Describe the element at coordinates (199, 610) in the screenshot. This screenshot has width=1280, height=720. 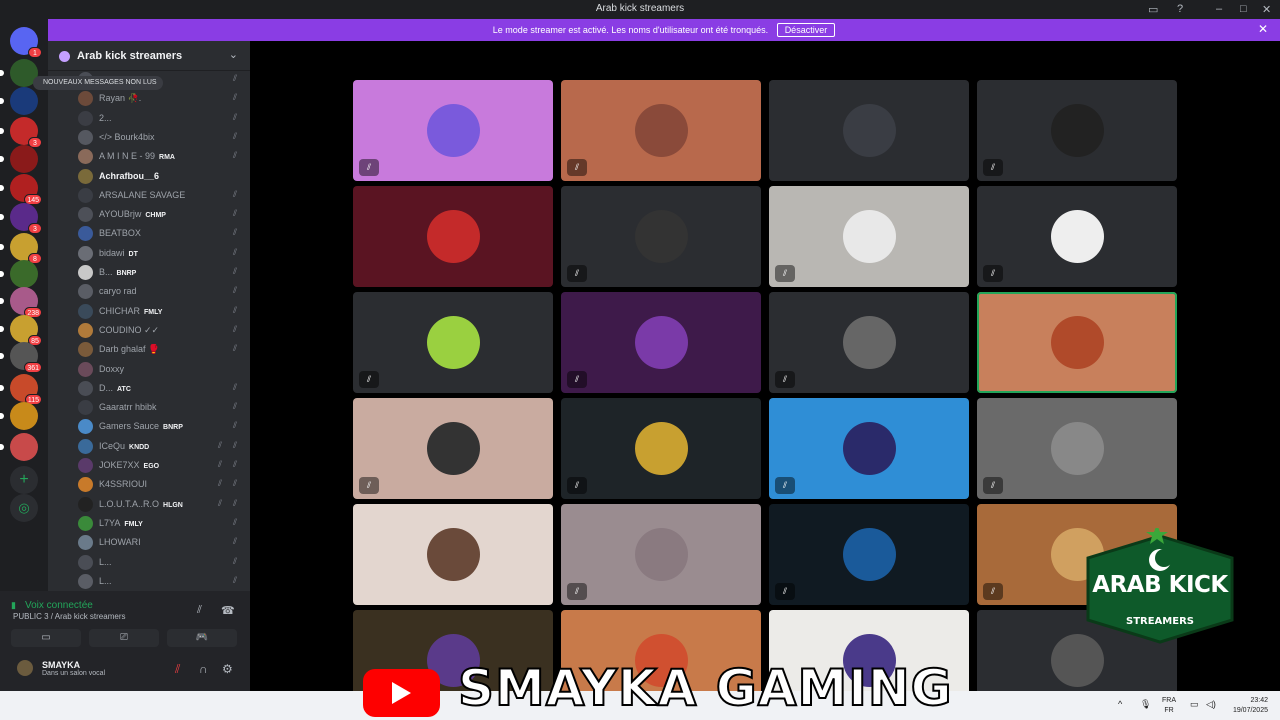
I see `noise-suppression-icon: ⫽` at that location.